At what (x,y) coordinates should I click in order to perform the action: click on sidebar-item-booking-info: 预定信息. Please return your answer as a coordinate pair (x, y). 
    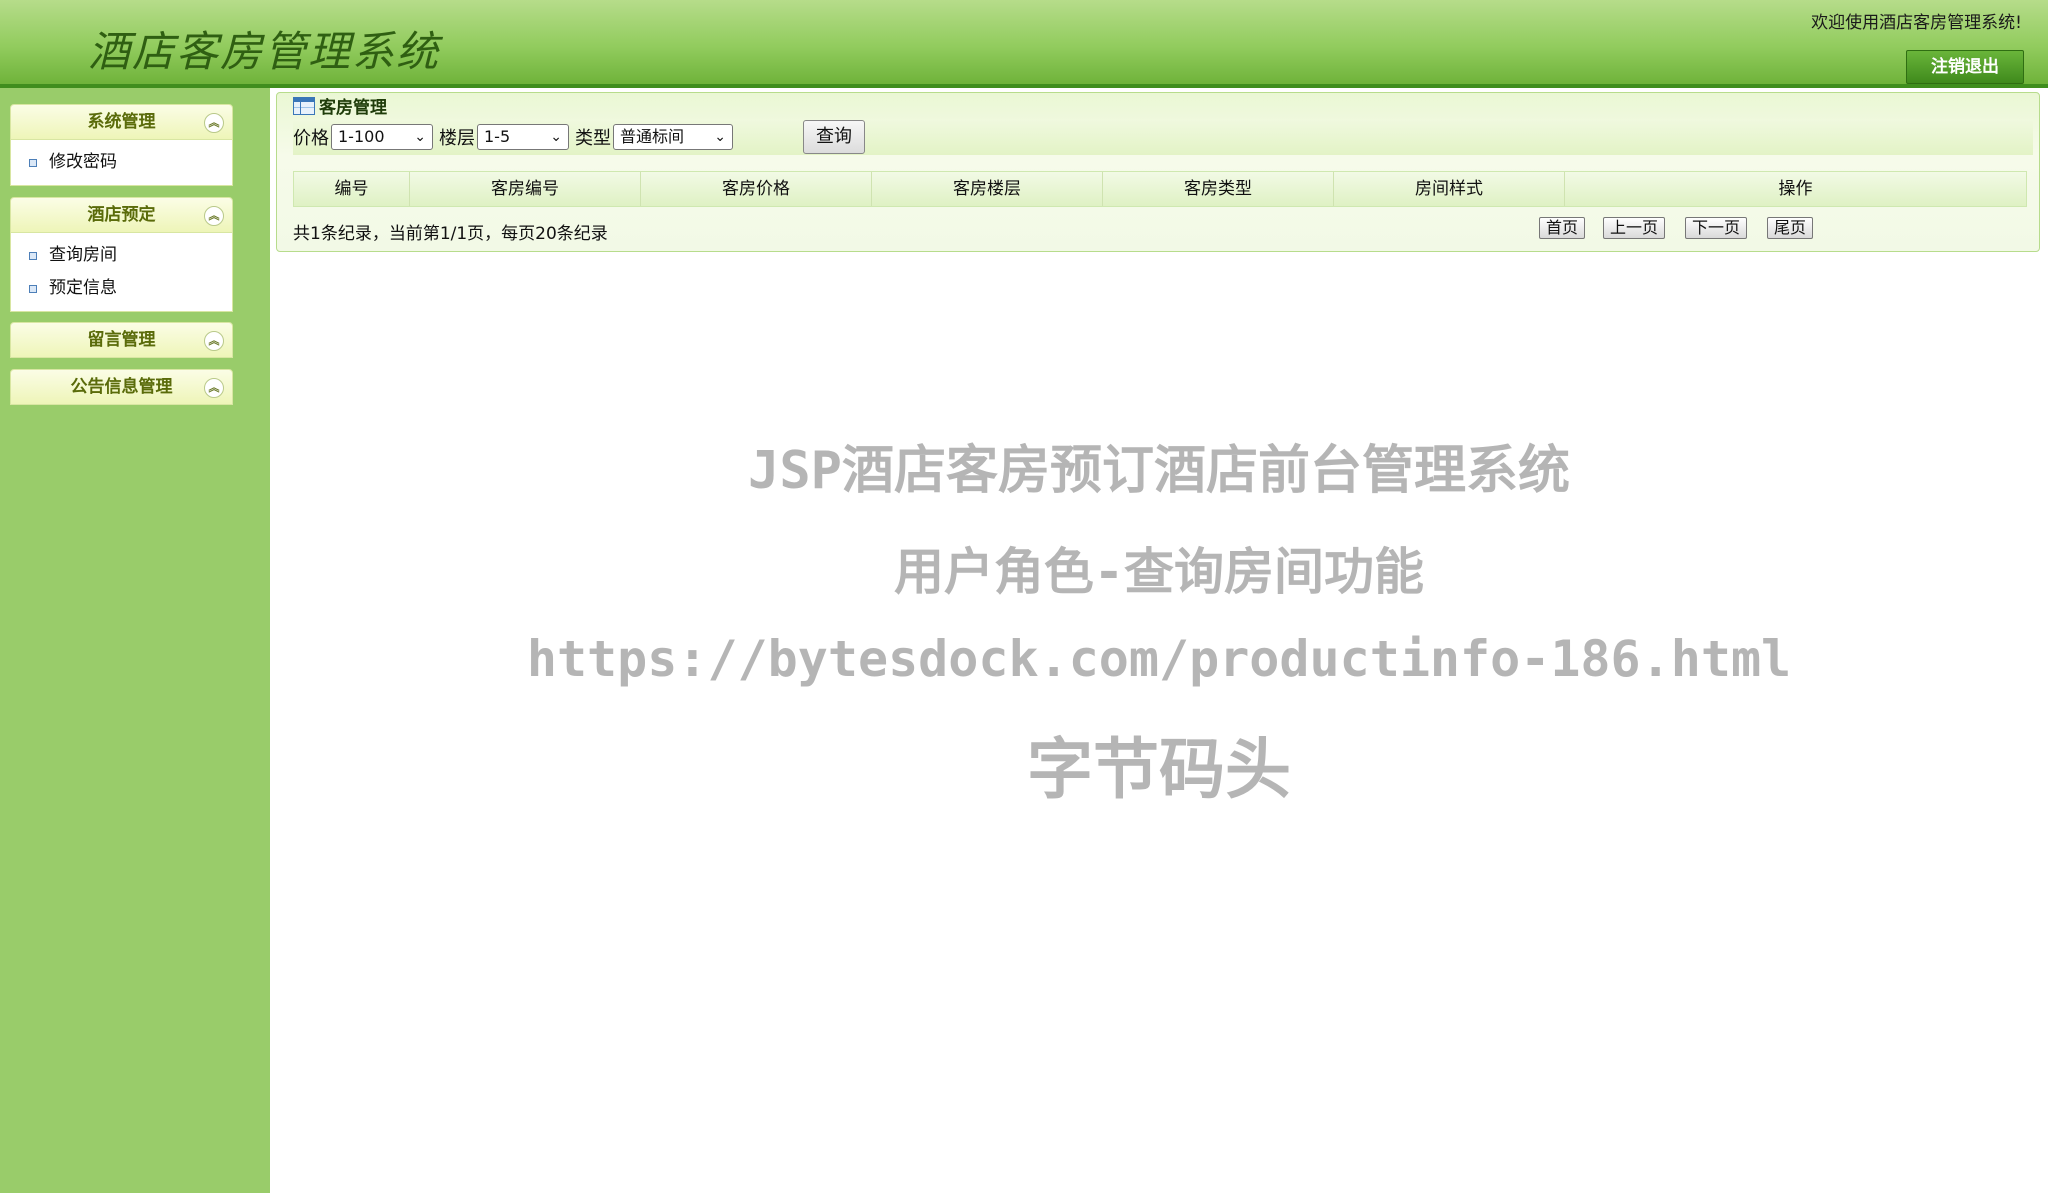
    Looking at the image, I should click on (121, 288).